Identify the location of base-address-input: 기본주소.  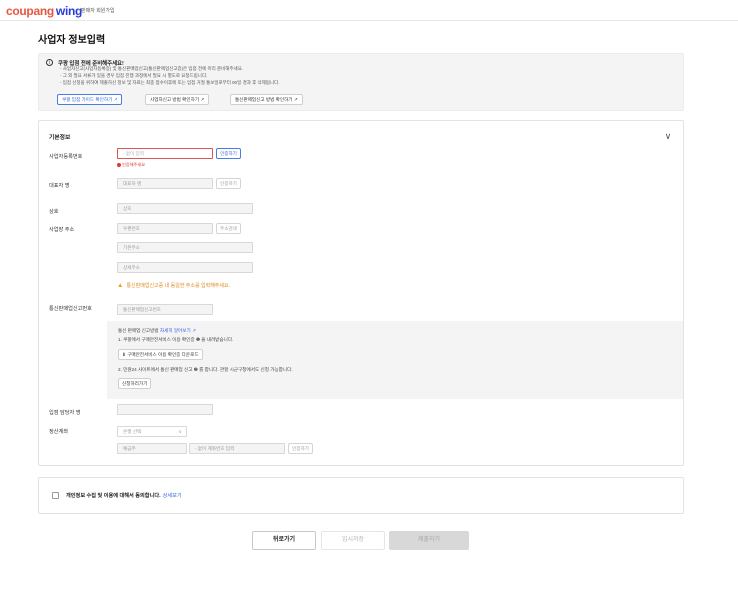
(185, 247).